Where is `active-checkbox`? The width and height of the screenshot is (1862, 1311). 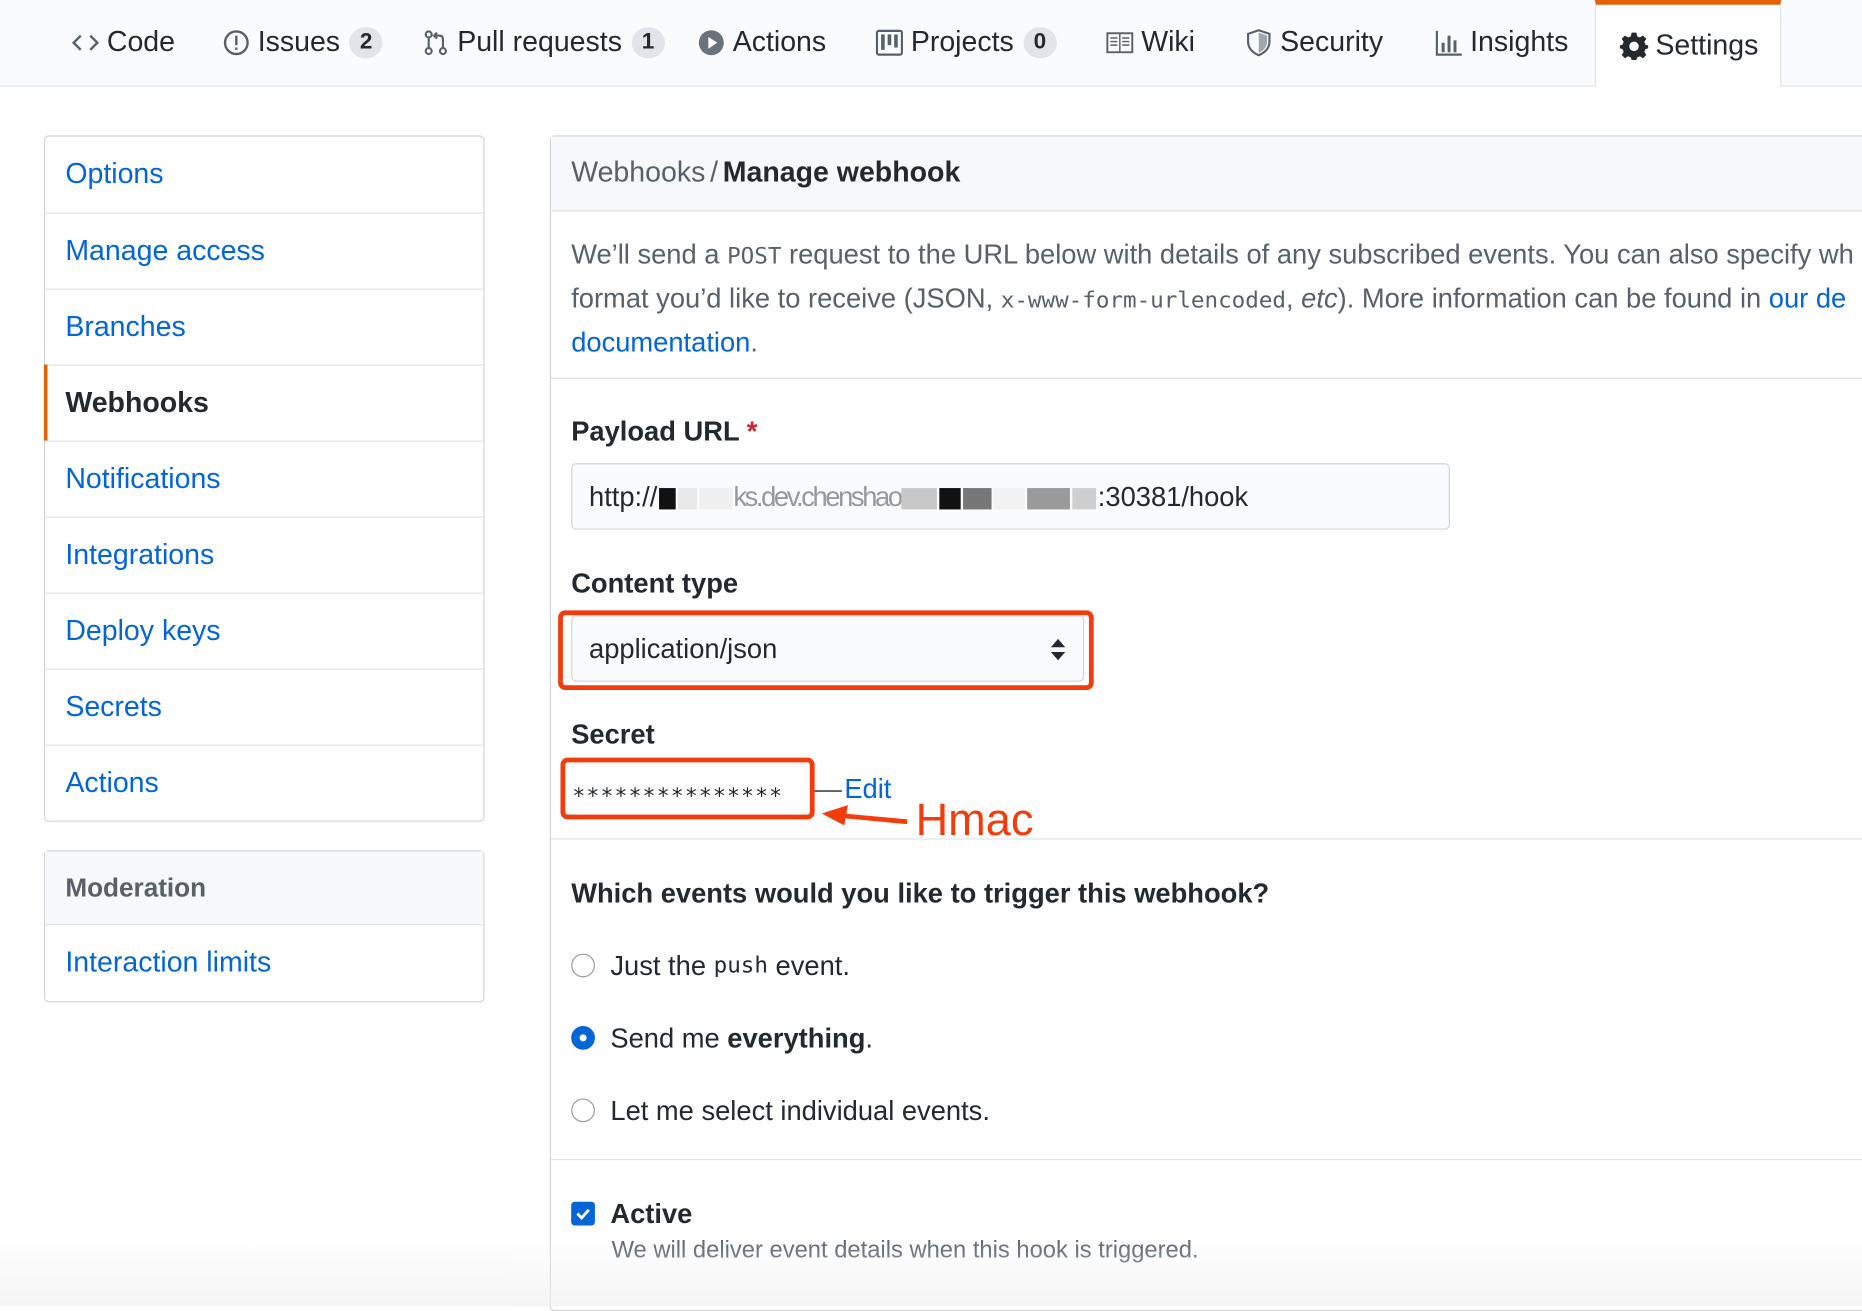 active-checkbox is located at coordinates (583, 1213).